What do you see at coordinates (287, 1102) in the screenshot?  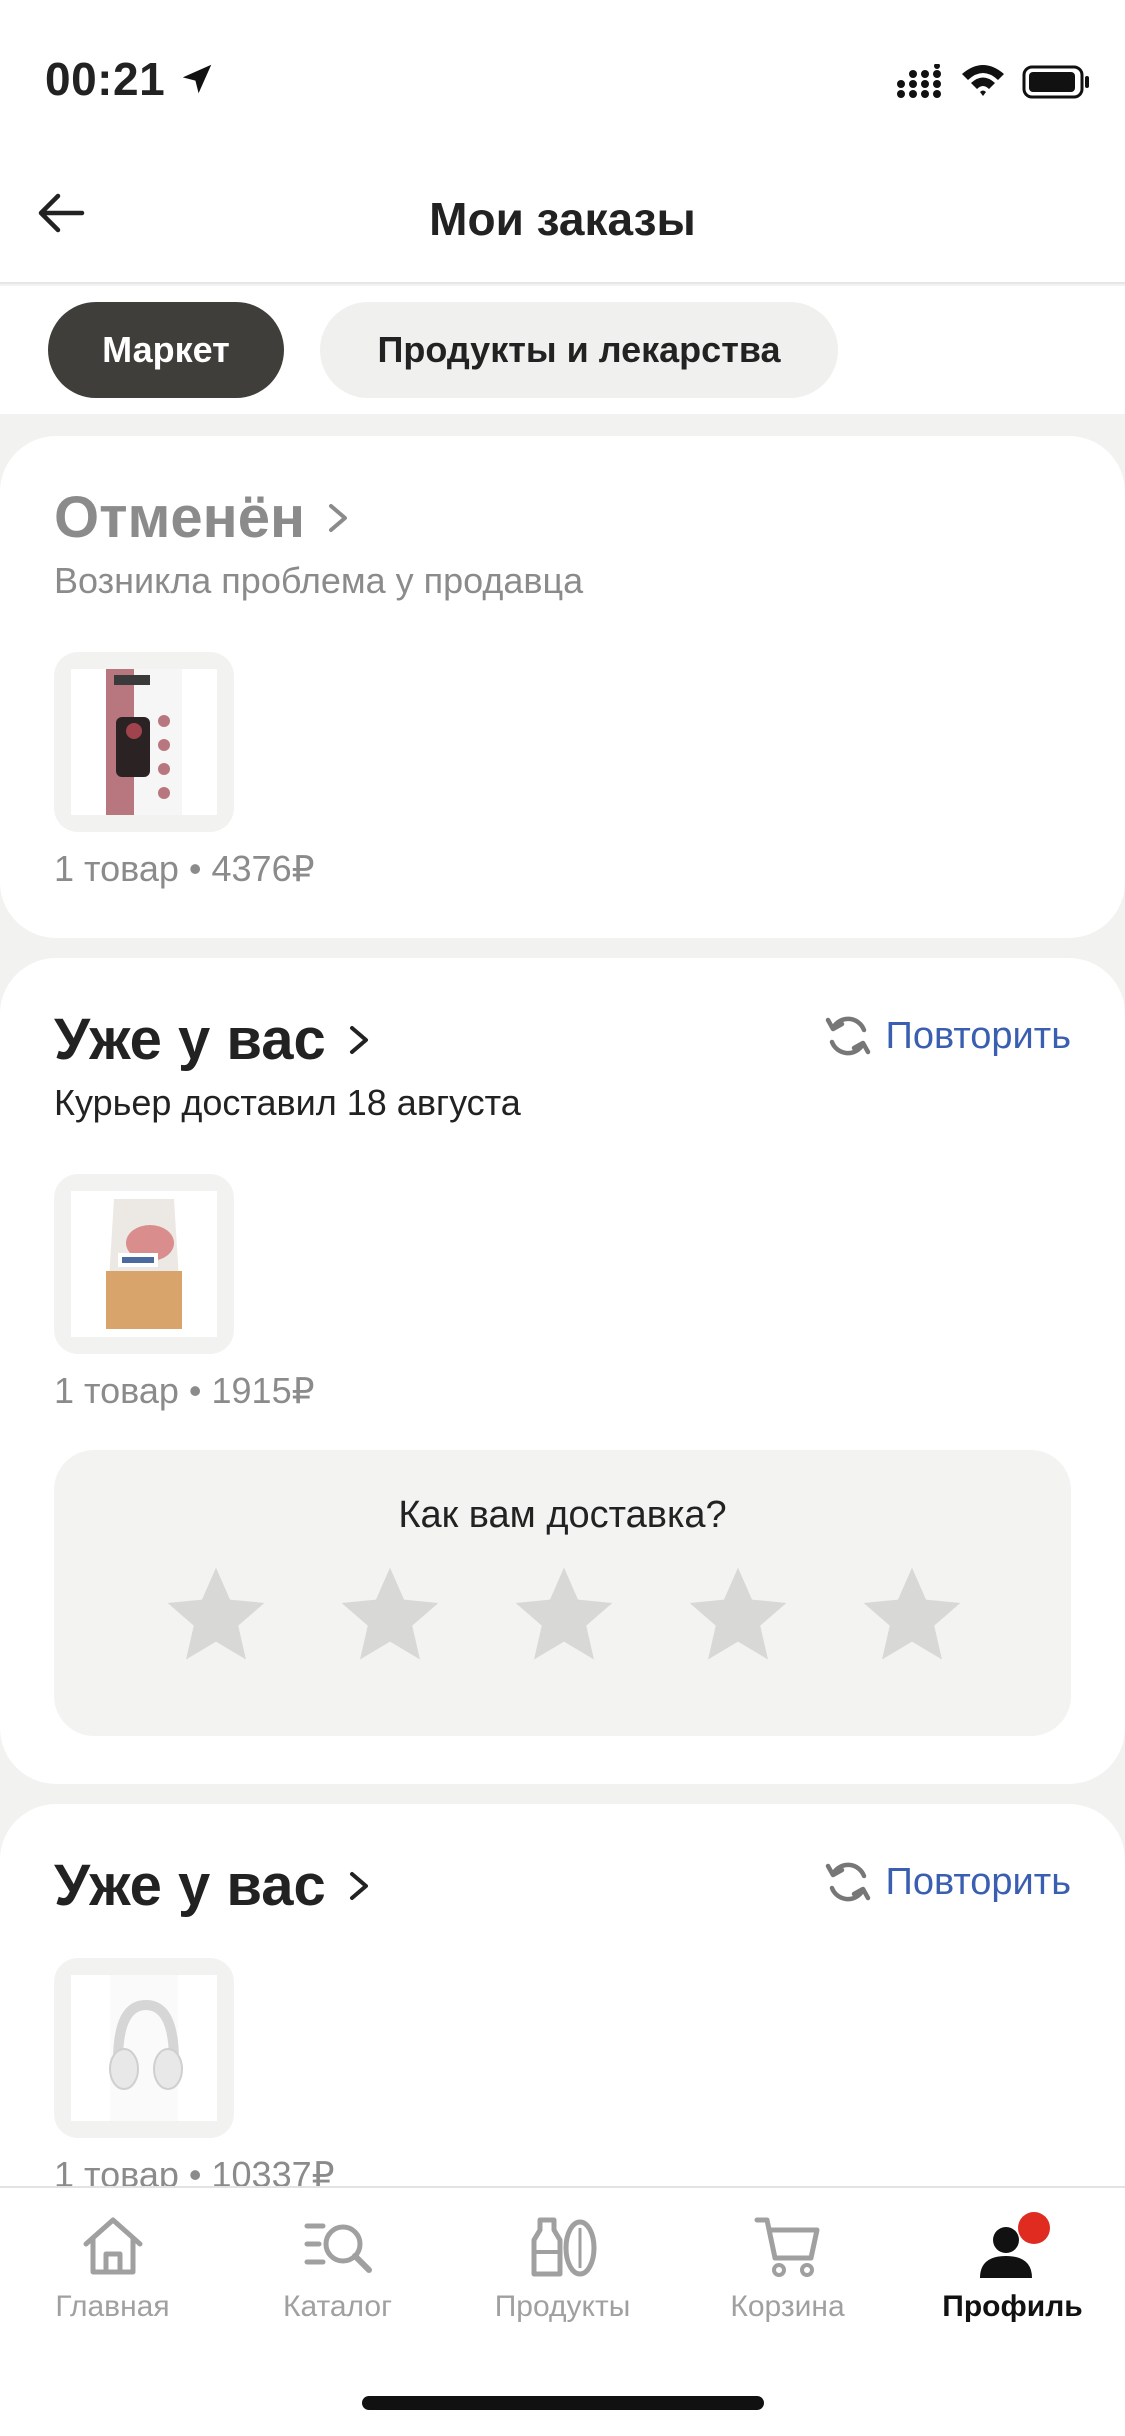 I see `order-status-subtitle: Курьер доставил 18 августа` at bounding box center [287, 1102].